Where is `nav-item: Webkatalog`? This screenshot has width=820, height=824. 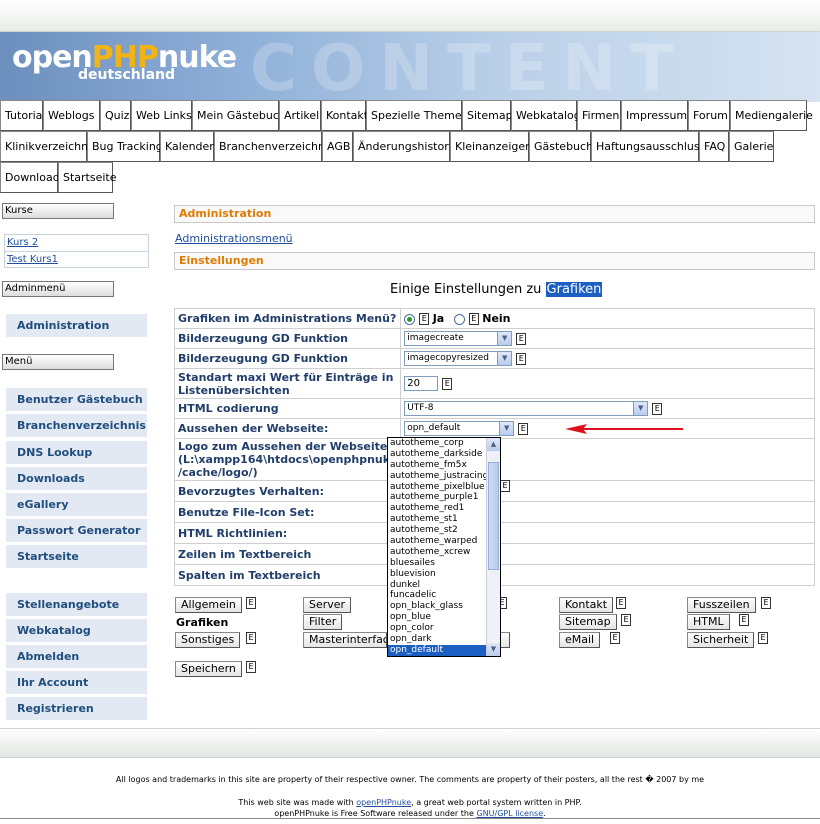 nav-item: Webkatalog is located at coordinates (546, 115).